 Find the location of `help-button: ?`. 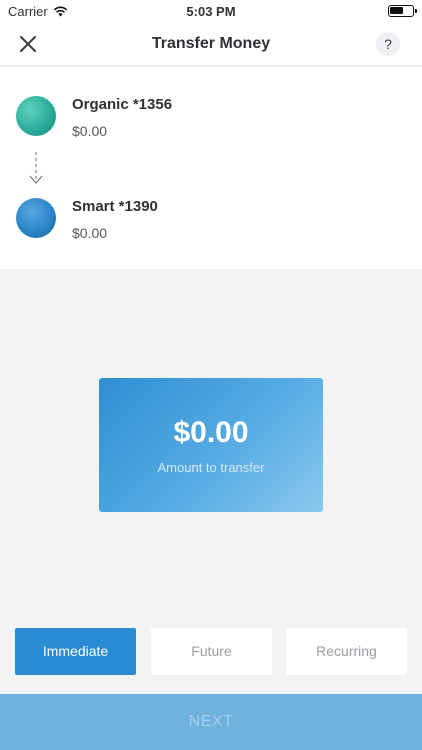

help-button: ? is located at coordinates (388, 44).